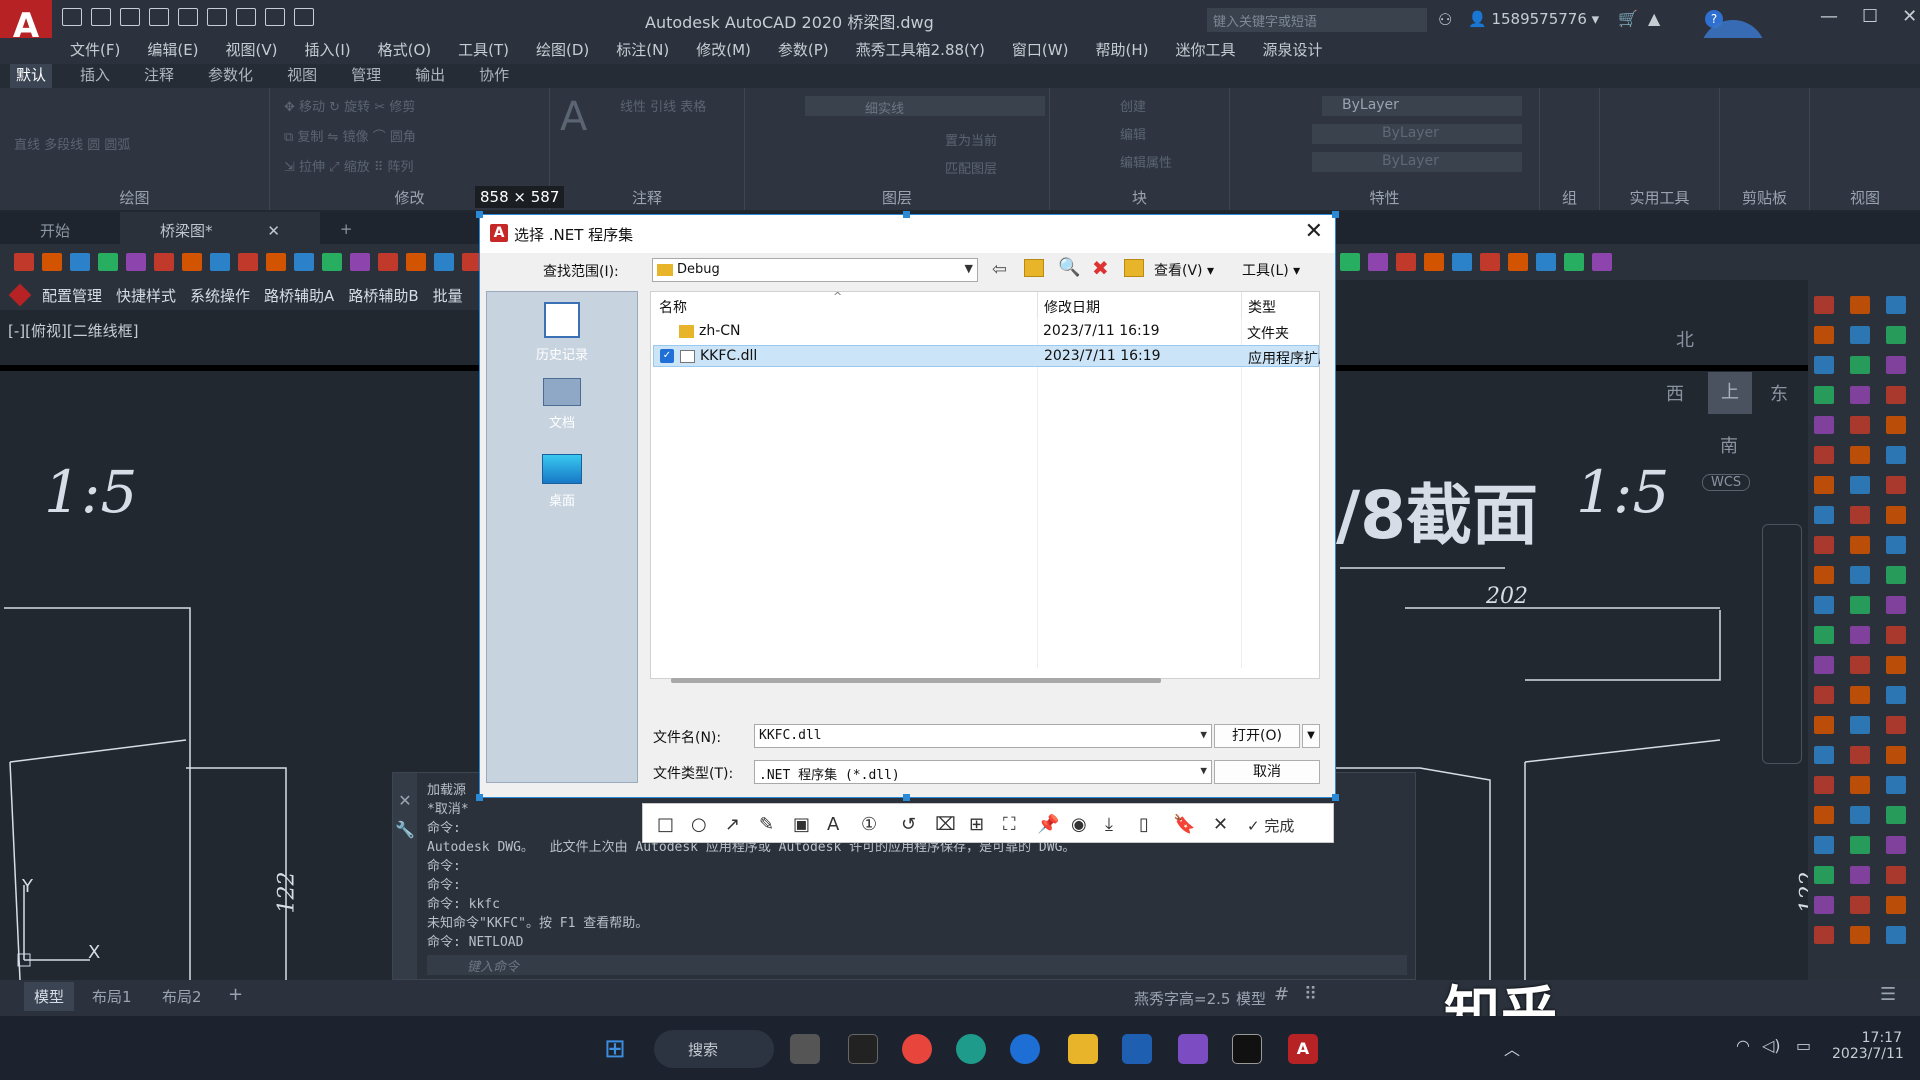  What do you see at coordinates (1182, 998) in the screenshot?
I see `text-height-status: 燕秀字高=2.5` at bounding box center [1182, 998].